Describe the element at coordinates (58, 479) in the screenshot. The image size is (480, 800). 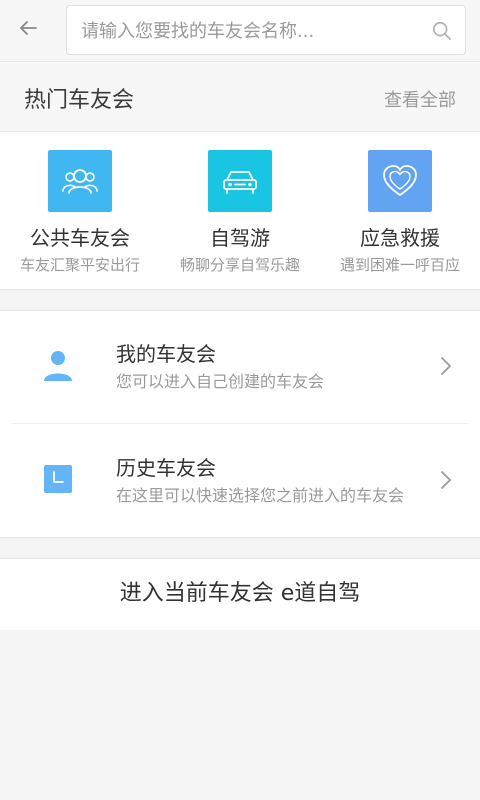
I see `clock-icon` at that location.